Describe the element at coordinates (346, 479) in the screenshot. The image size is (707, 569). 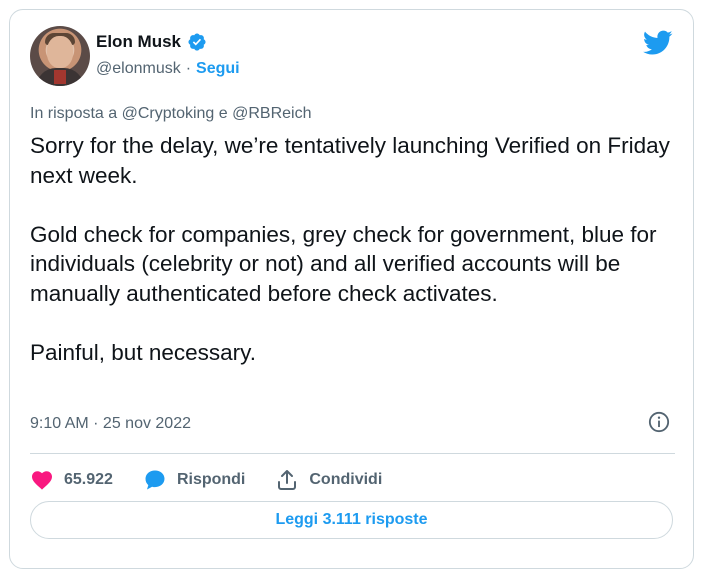
I see `share-label: Condividi` at that location.